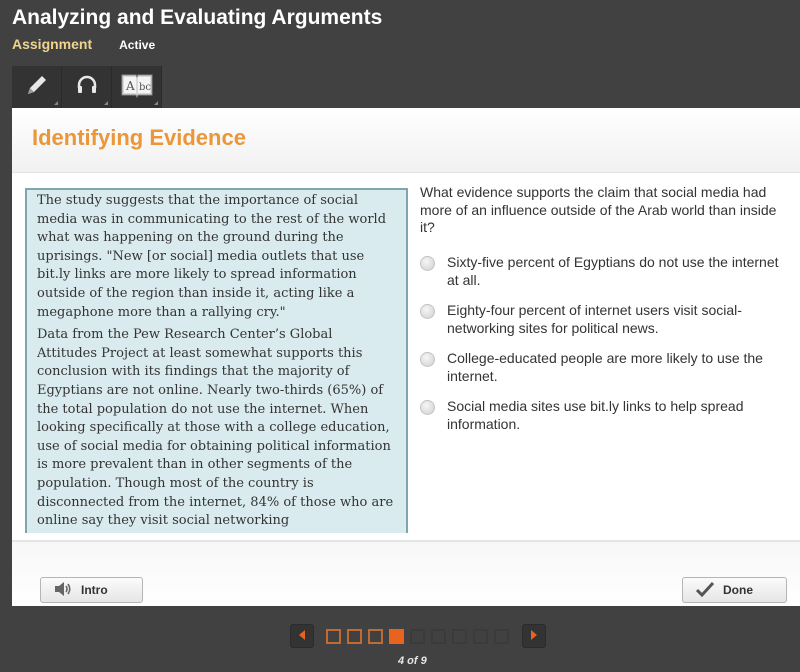  Describe the element at coordinates (705, 590) in the screenshot. I see `checkmark-icon` at that location.